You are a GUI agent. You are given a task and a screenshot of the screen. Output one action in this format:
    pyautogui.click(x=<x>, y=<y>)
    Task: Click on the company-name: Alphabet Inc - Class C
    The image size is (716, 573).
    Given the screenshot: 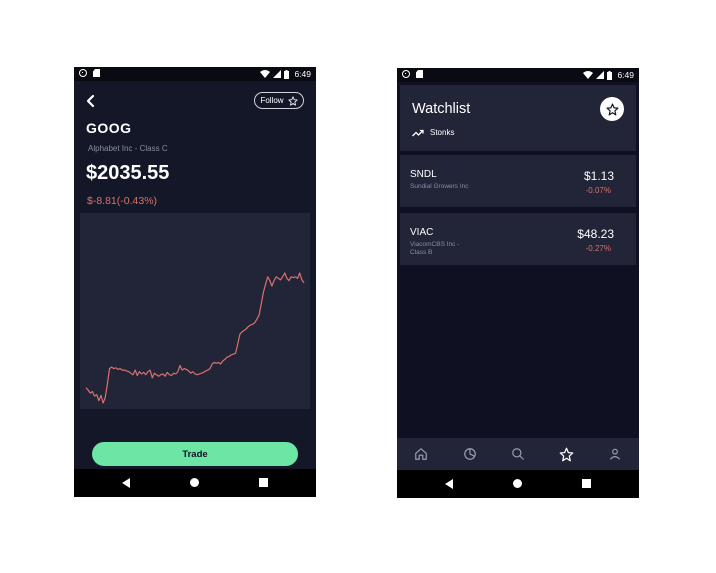 What is the action you would take?
    pyautogui.click(x=128, y=148)
    